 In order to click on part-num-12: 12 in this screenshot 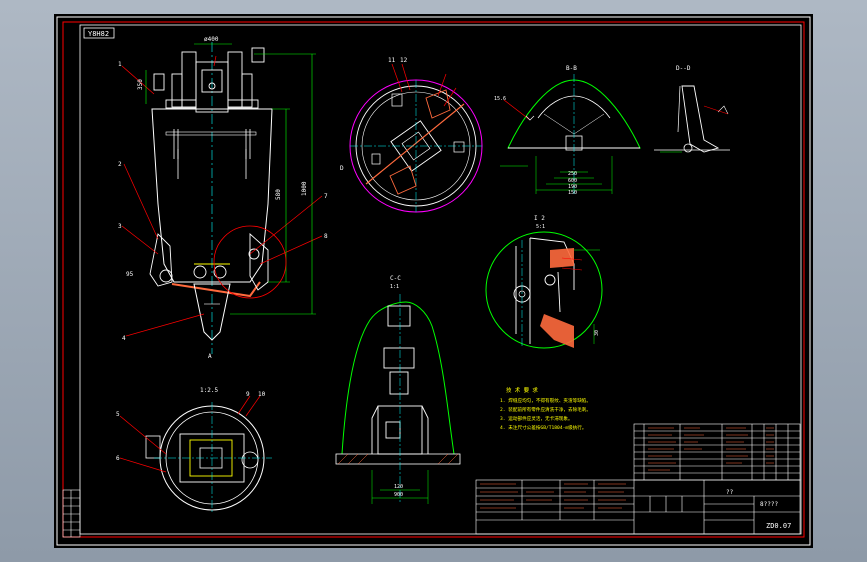, I will do `click(404, 60)`.